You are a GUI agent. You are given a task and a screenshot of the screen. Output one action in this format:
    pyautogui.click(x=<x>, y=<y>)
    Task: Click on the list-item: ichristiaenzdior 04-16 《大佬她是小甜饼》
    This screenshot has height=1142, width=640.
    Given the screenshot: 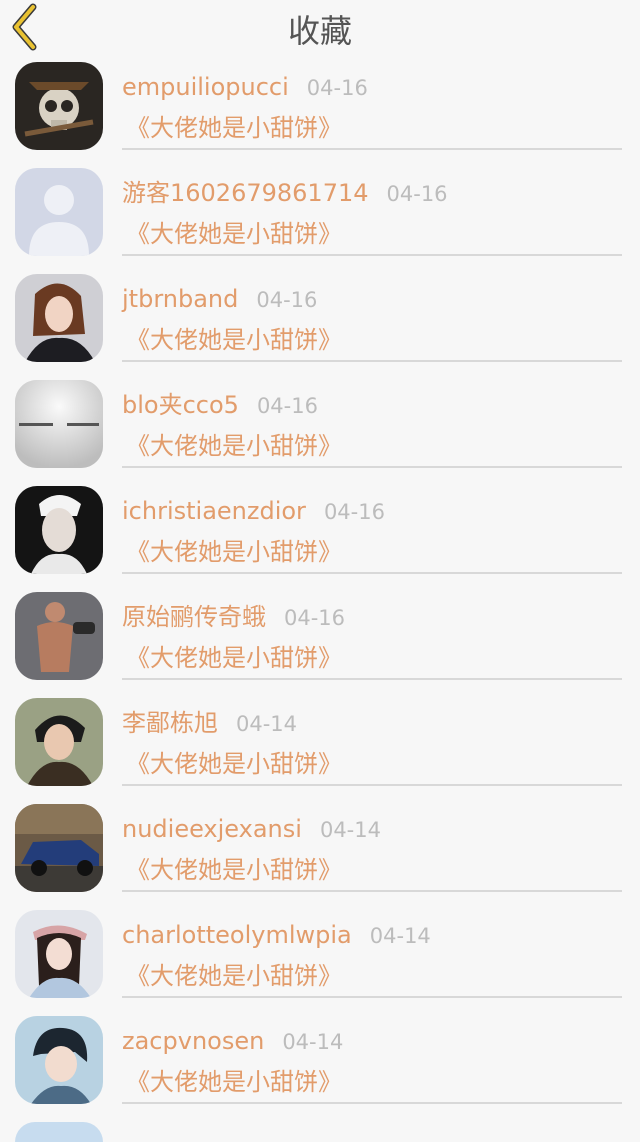 What is the action you would take?
    pyautogui.click(x=320, y=531)
    